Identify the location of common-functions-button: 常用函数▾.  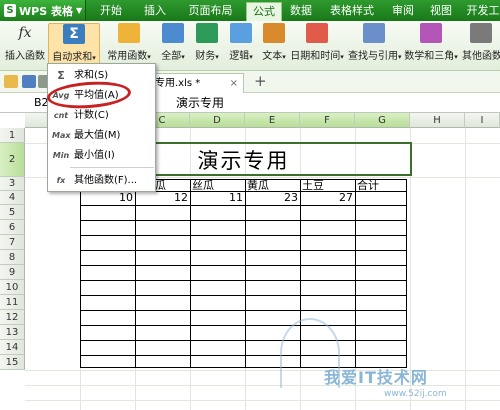
(129, 45).